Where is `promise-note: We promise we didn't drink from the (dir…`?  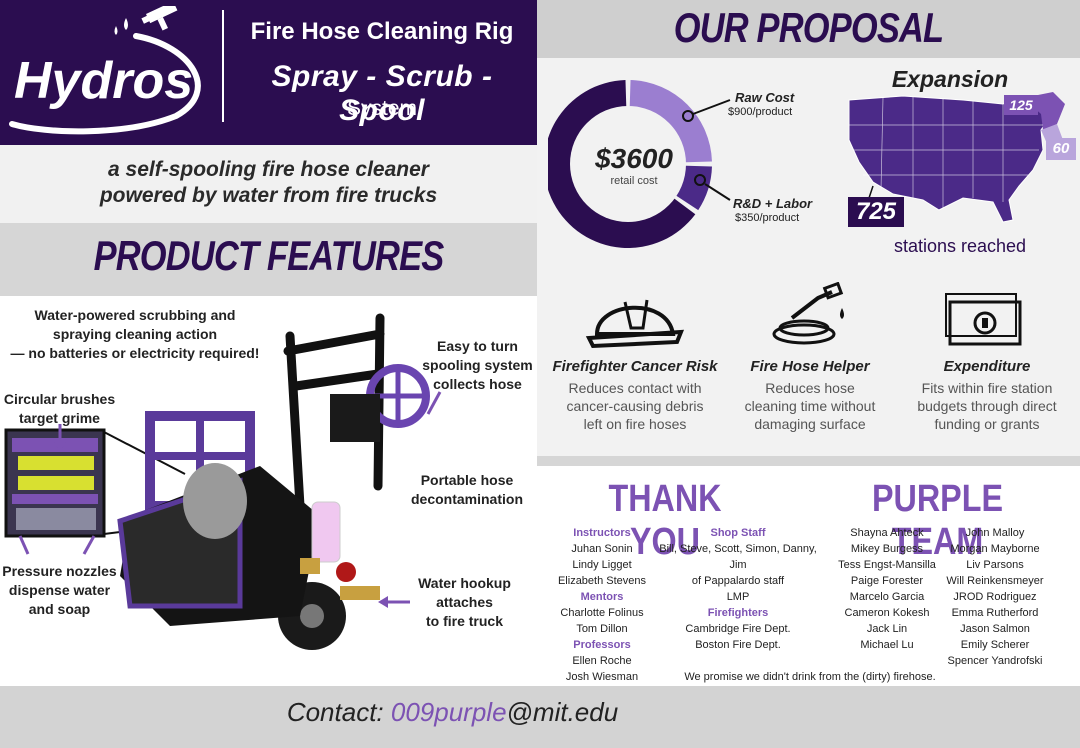 promise-note: We promise we didn't drink from the (dir… is located at coordinates (810, 677).